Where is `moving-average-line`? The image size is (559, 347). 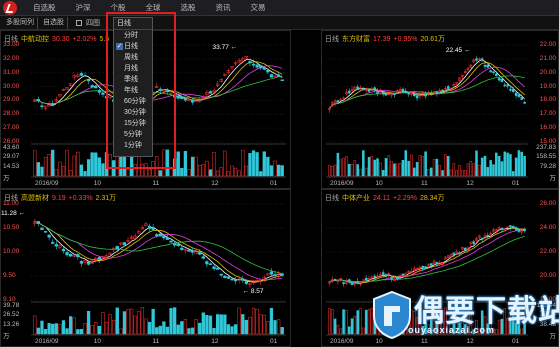
moving-average-line is located at coordinates (158, 247).